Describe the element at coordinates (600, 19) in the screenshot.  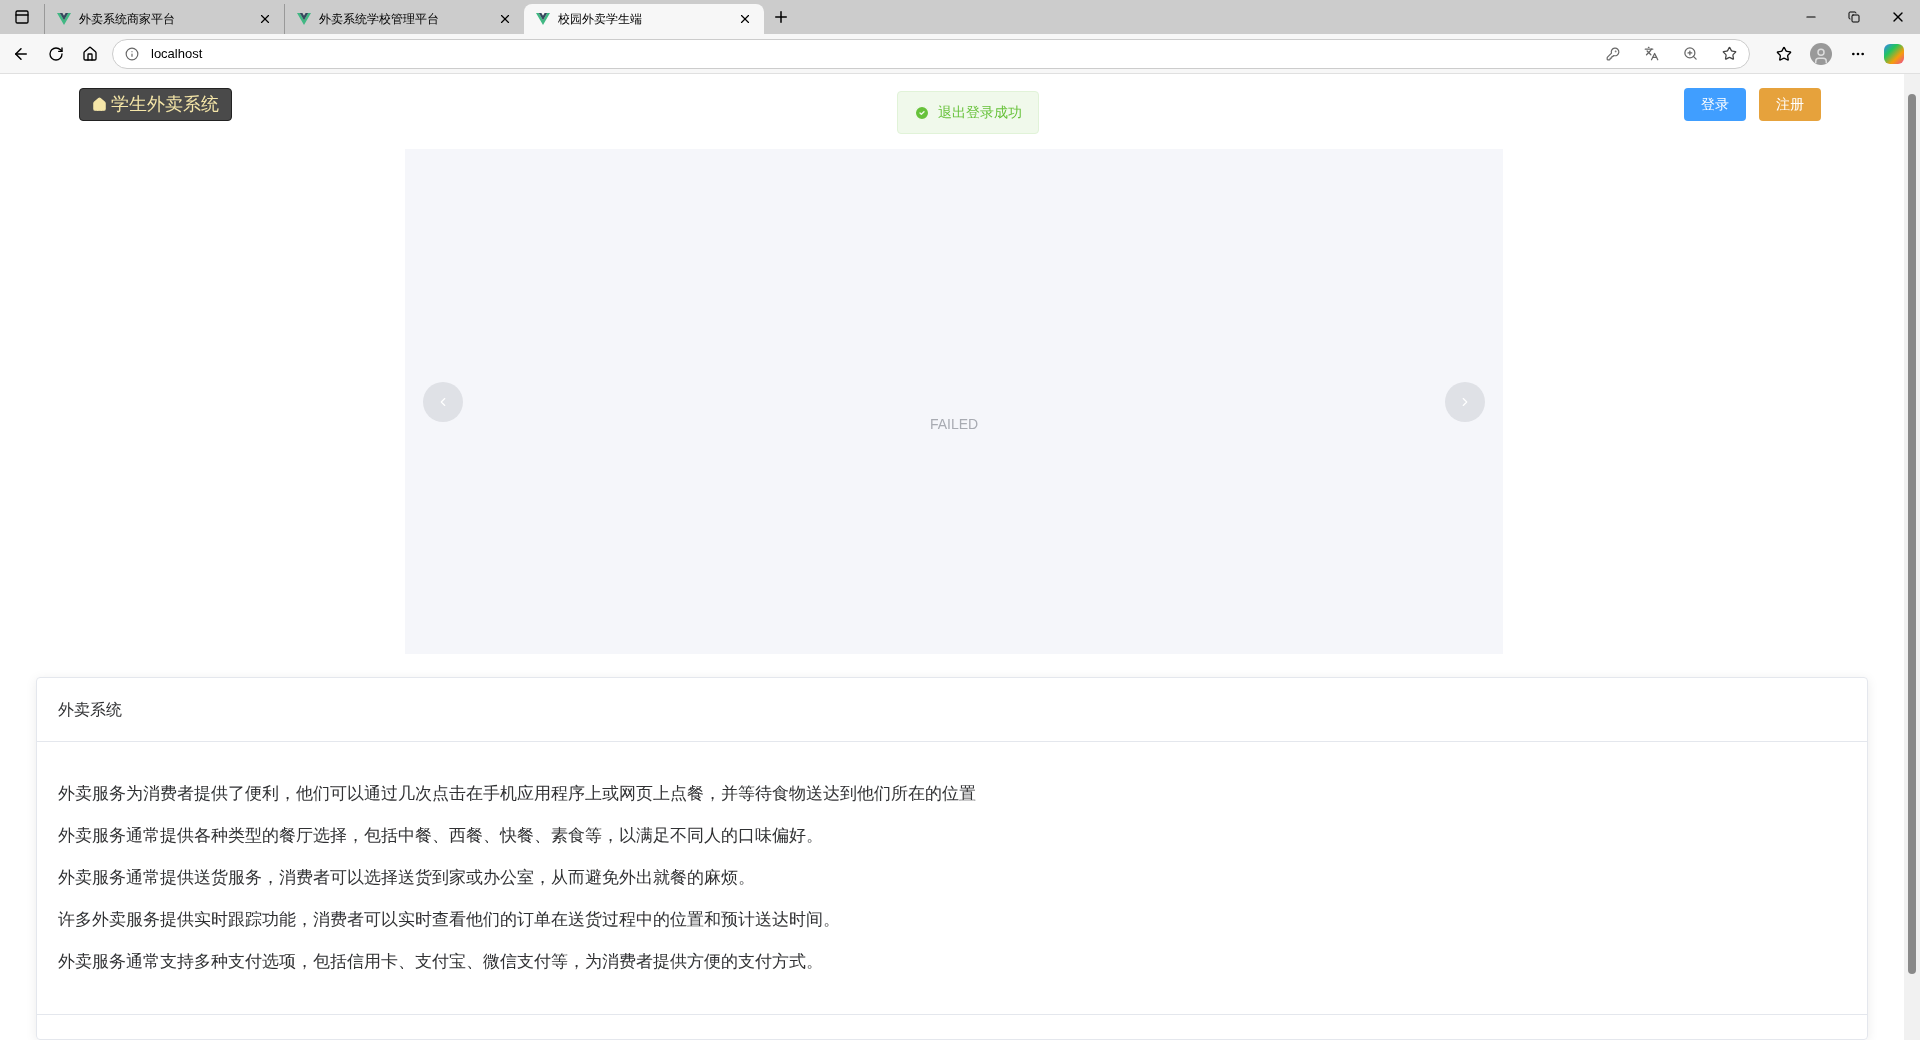
I see `tab-title: 校园外卖学生端` at that location.